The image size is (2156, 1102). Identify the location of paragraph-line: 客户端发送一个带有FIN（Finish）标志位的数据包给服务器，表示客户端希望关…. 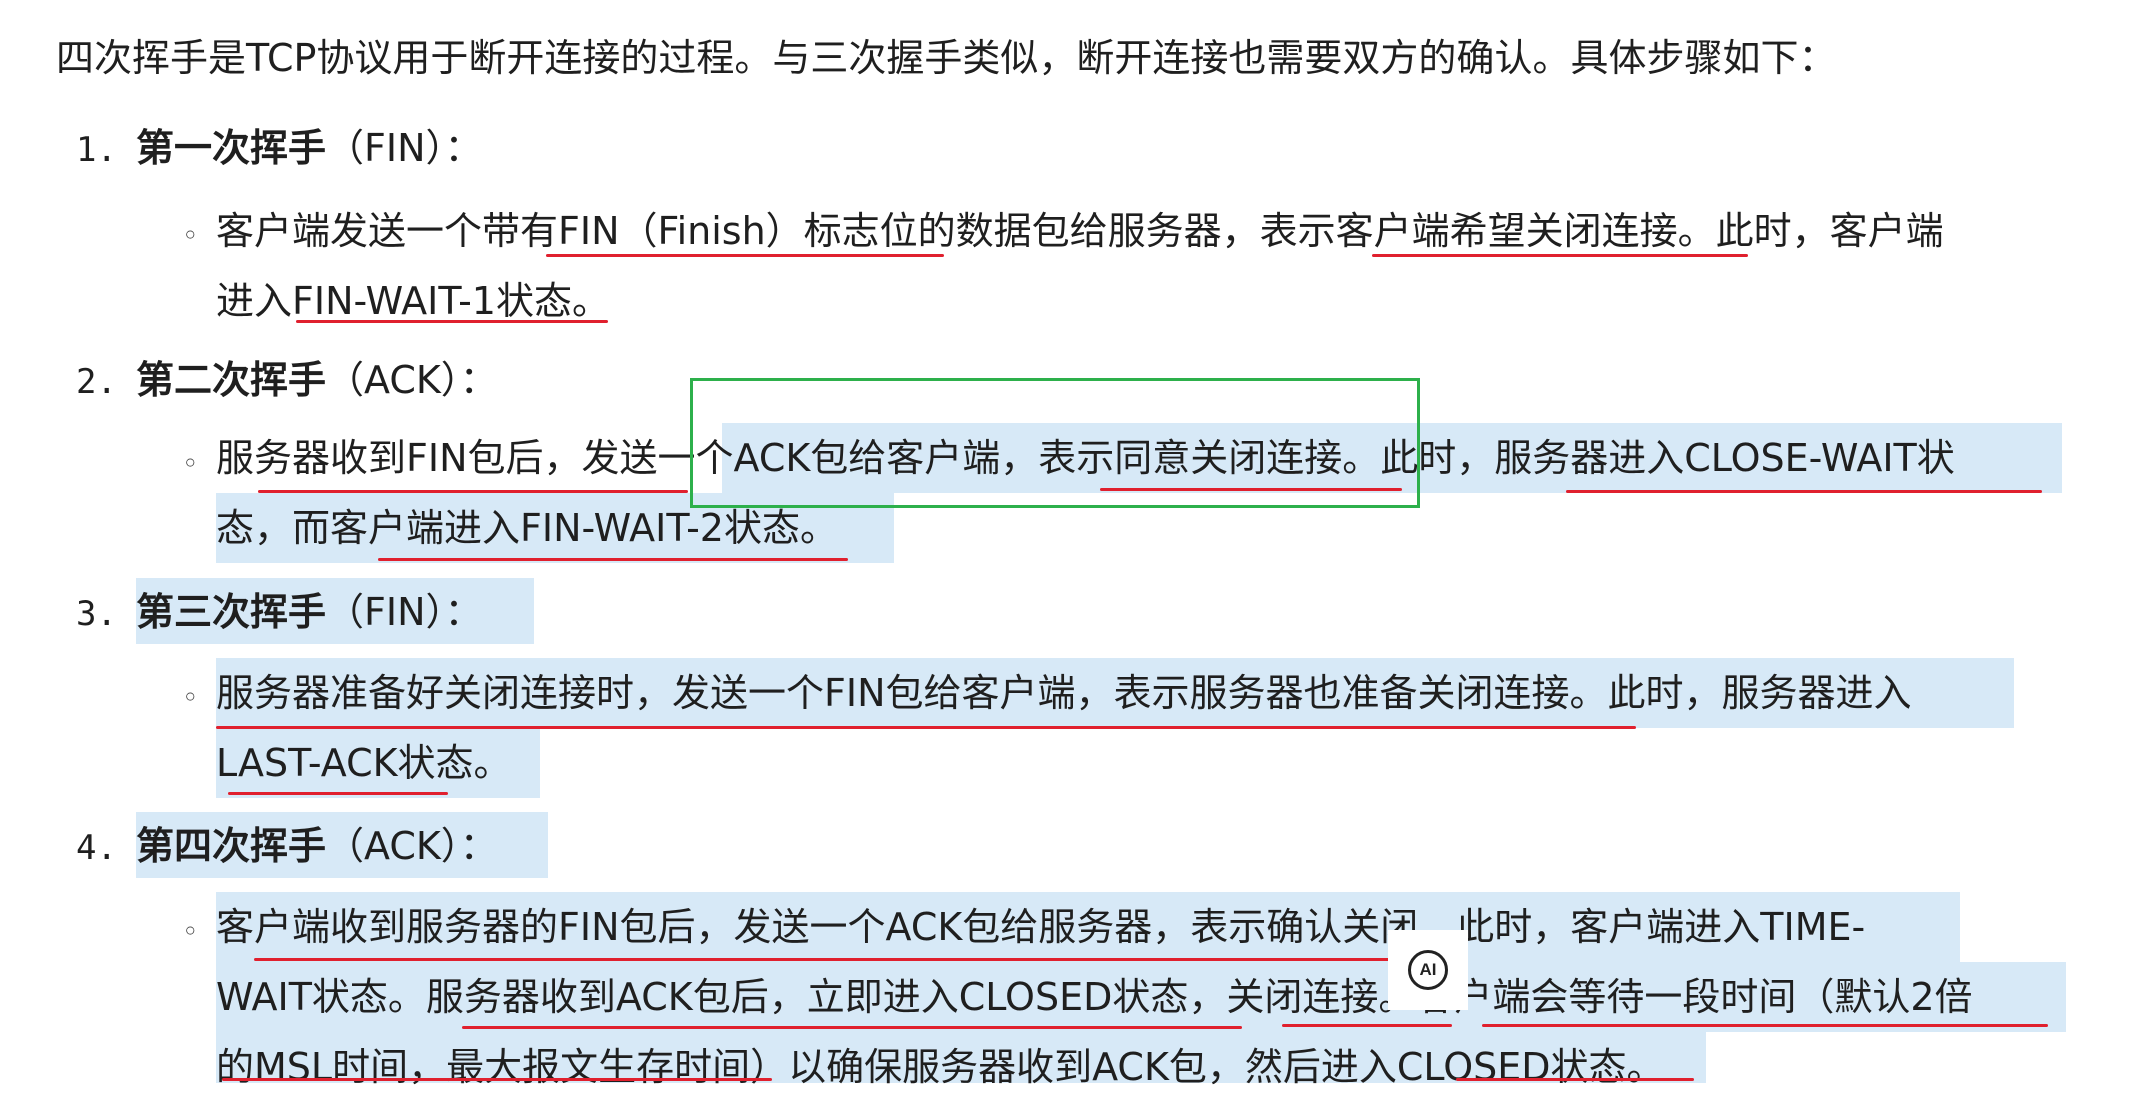
(1080, 231).